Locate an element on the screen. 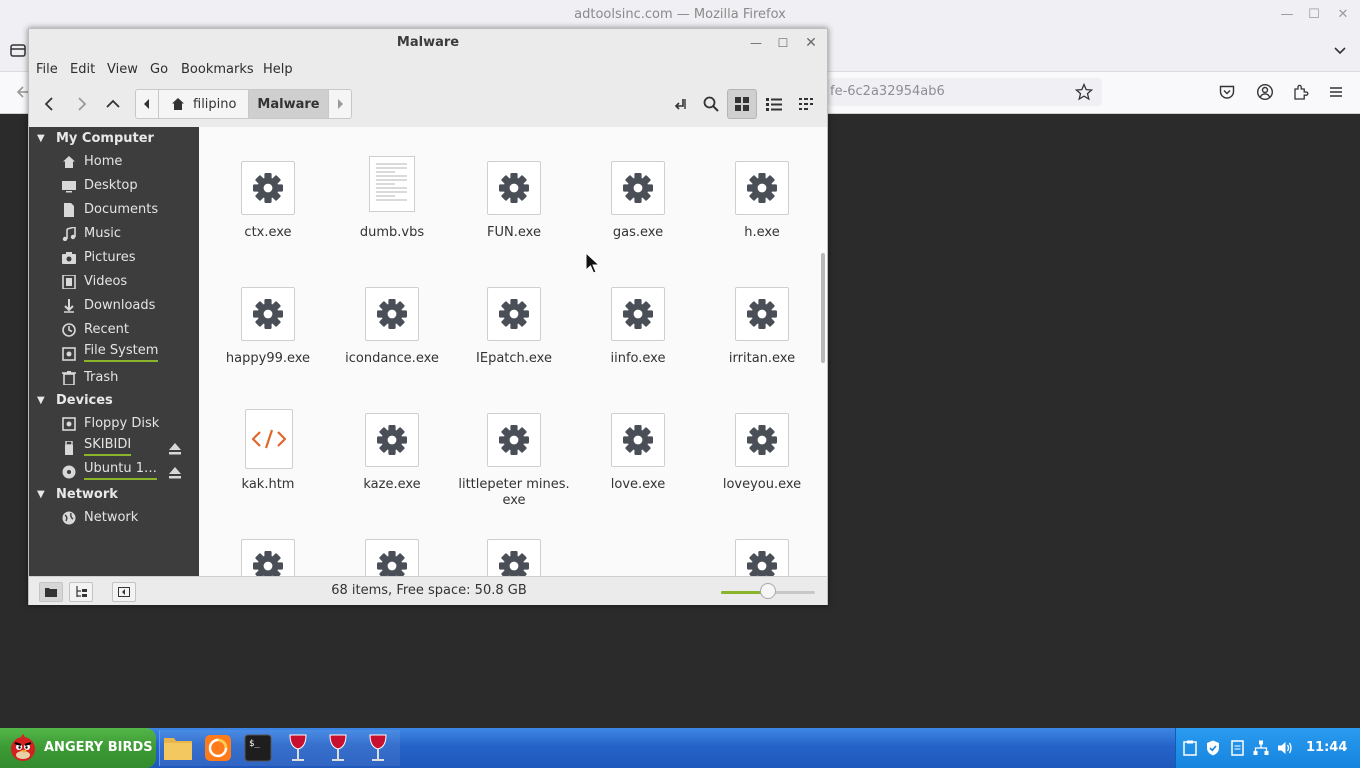  taskbar-file-manager is located at coordinates (178, 748).